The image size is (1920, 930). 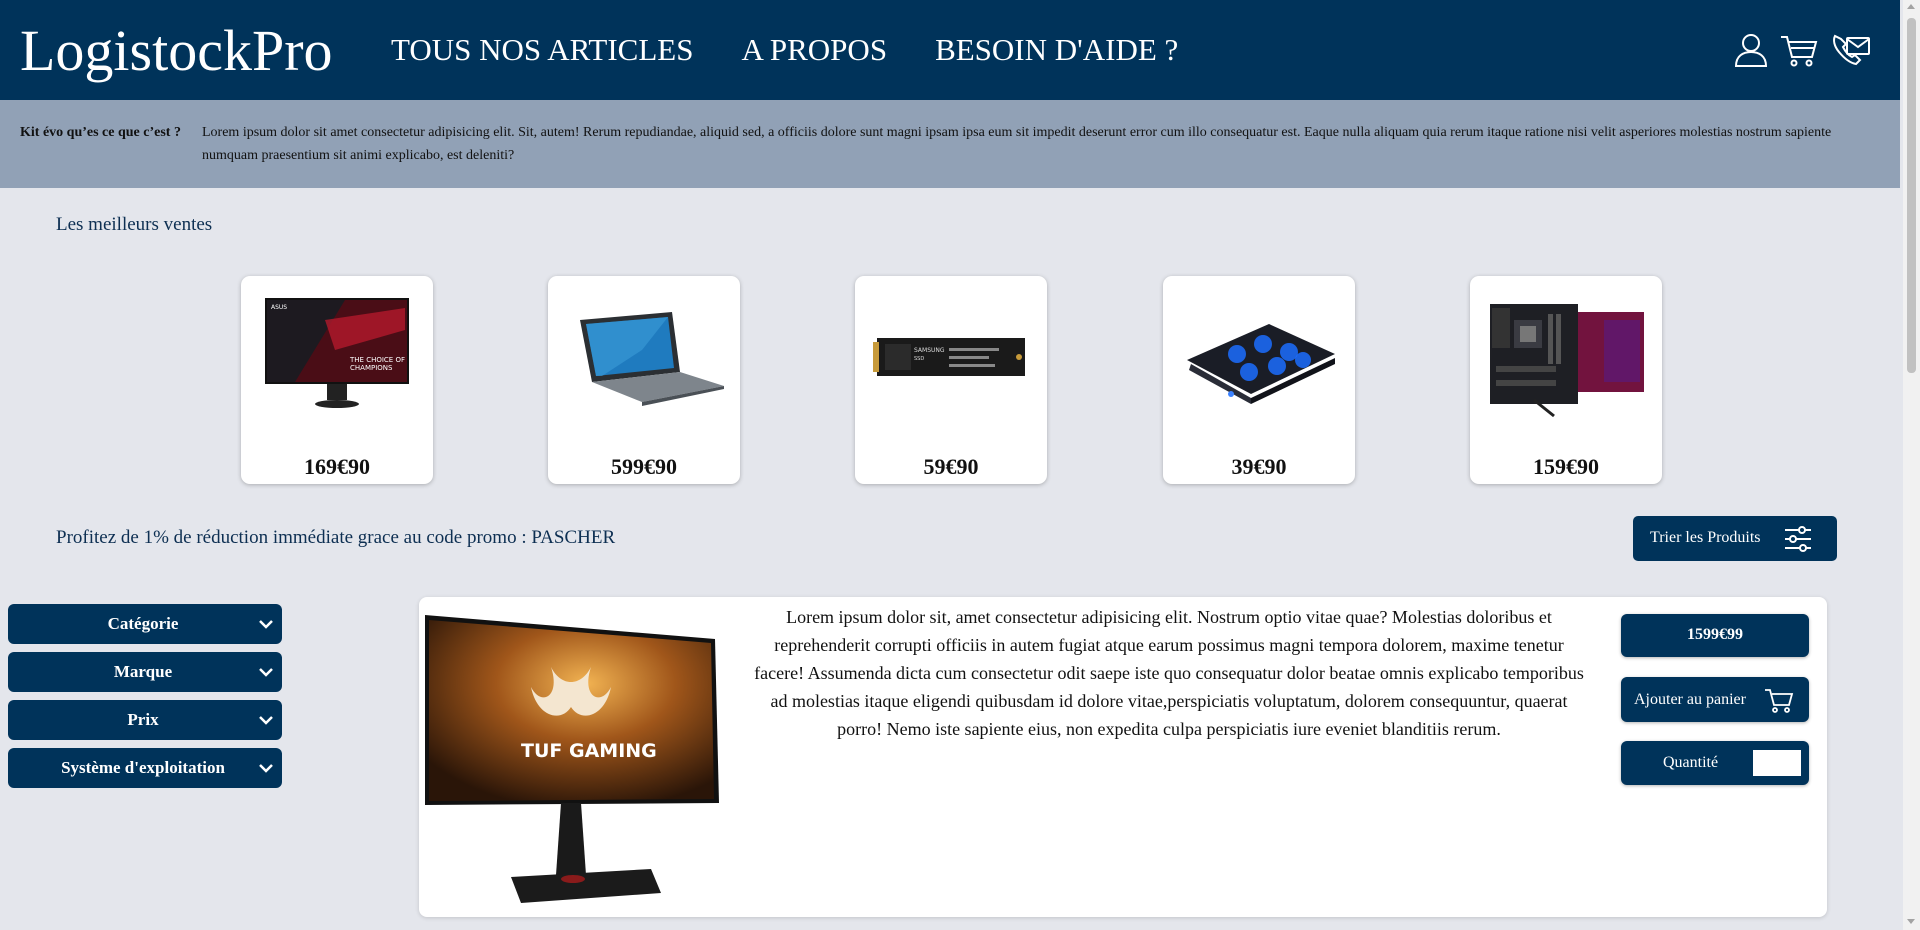 I want to click on price-tag: 1599€99, so click(x=1715, y=635).